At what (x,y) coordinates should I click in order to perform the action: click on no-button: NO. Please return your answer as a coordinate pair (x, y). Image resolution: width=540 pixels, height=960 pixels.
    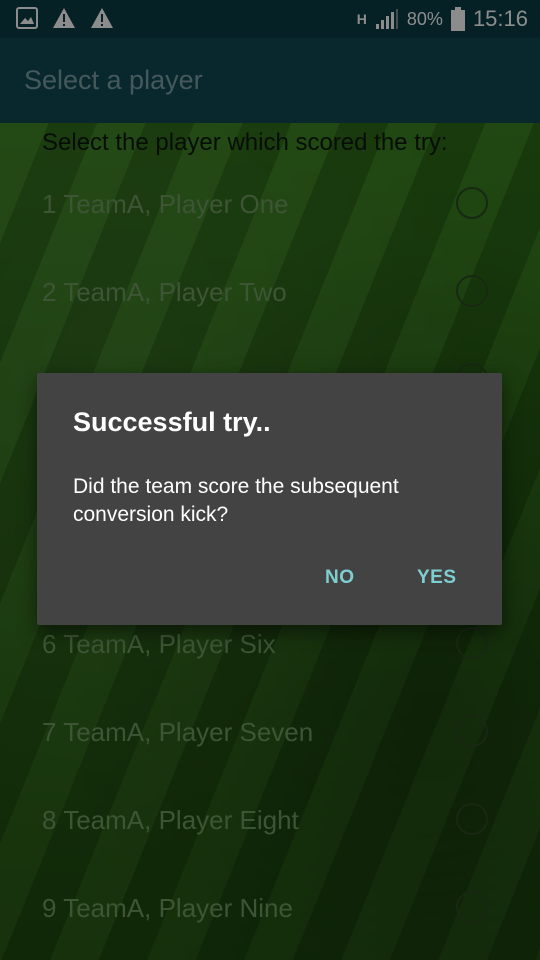
    Looking at the image, I should click on (340, 578).